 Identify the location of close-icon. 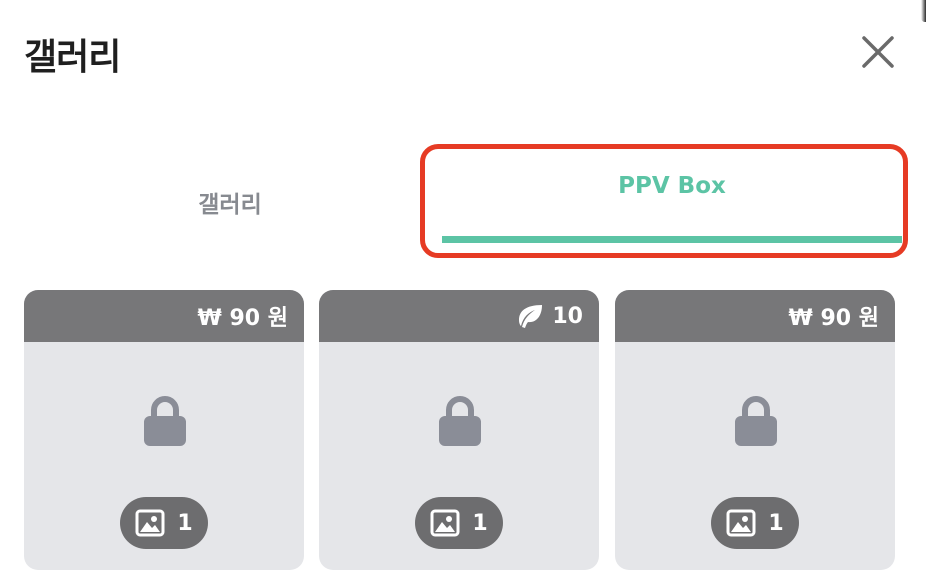
(878, 52).